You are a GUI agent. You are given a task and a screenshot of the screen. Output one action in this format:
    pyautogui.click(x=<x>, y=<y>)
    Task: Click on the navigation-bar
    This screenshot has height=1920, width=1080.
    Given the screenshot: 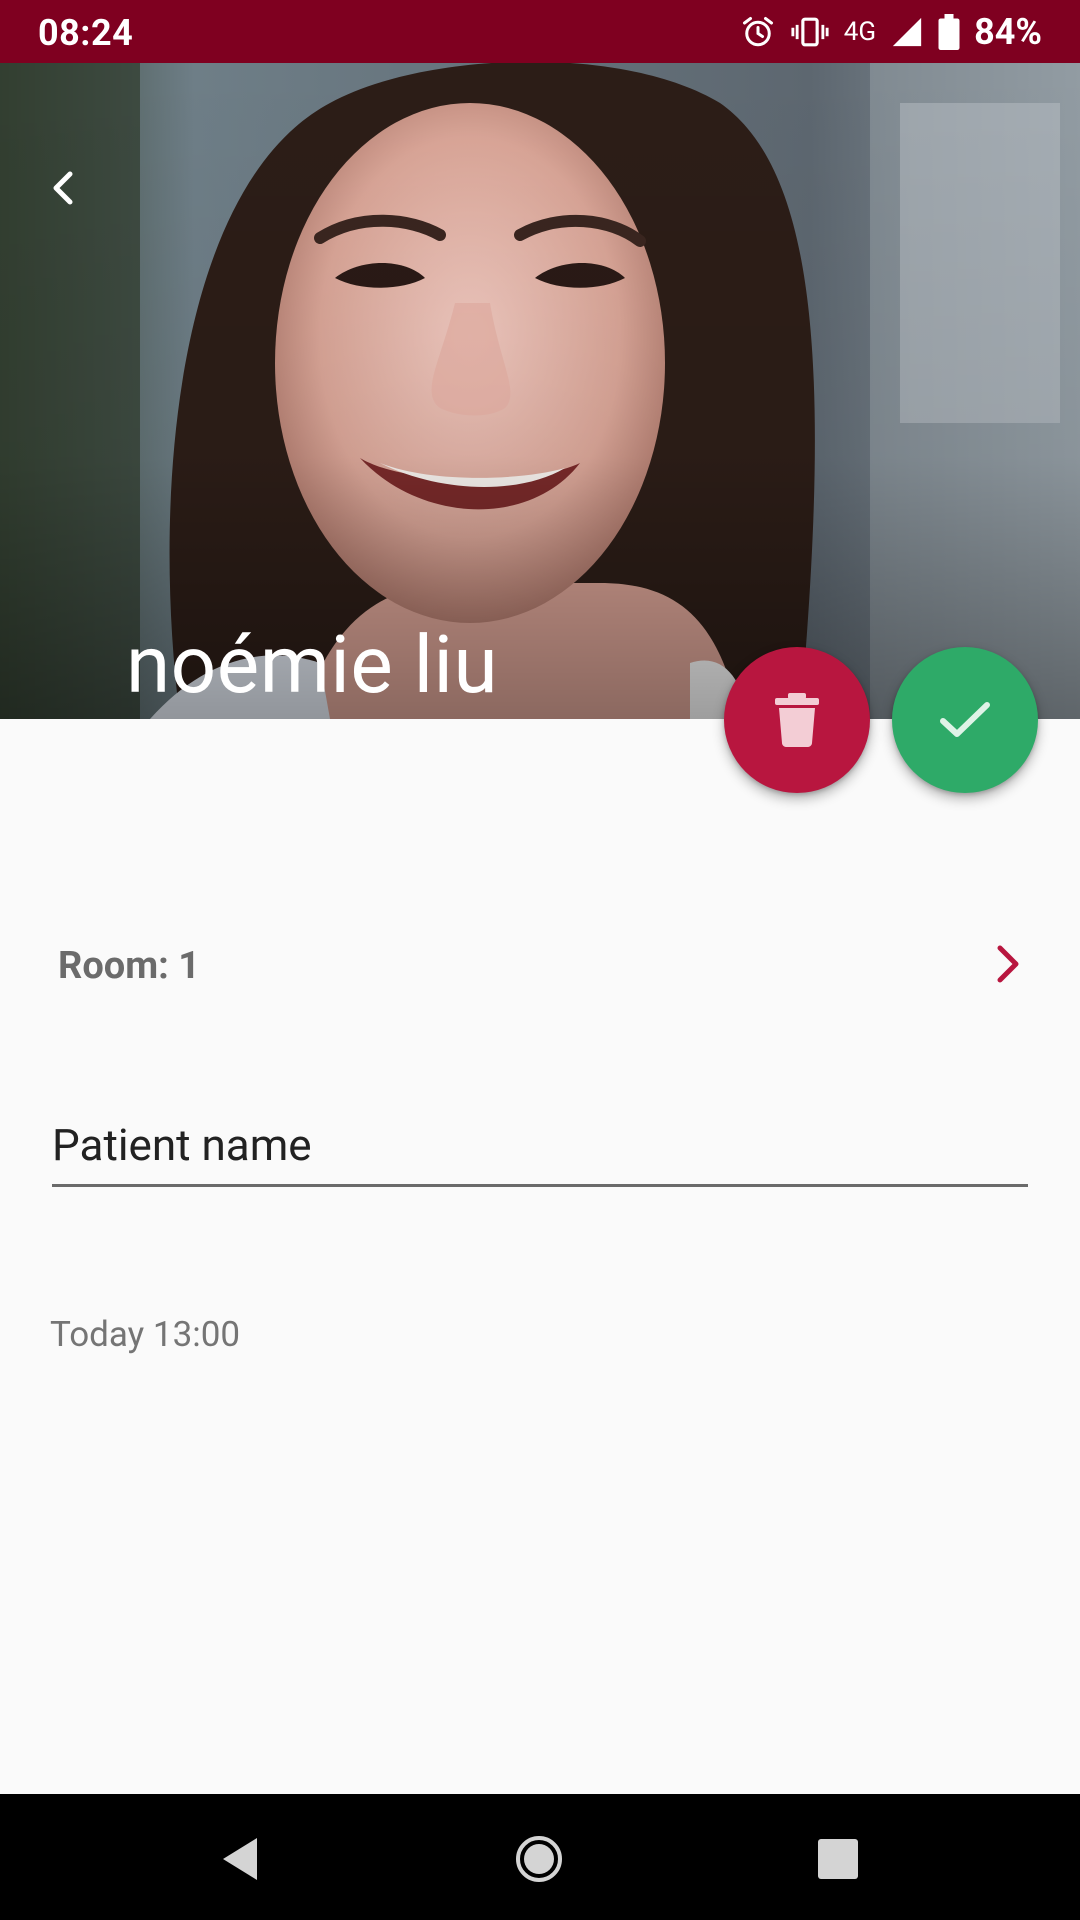 What is the action you would take?
    pyautogui.click(x=540, y=1857)
    